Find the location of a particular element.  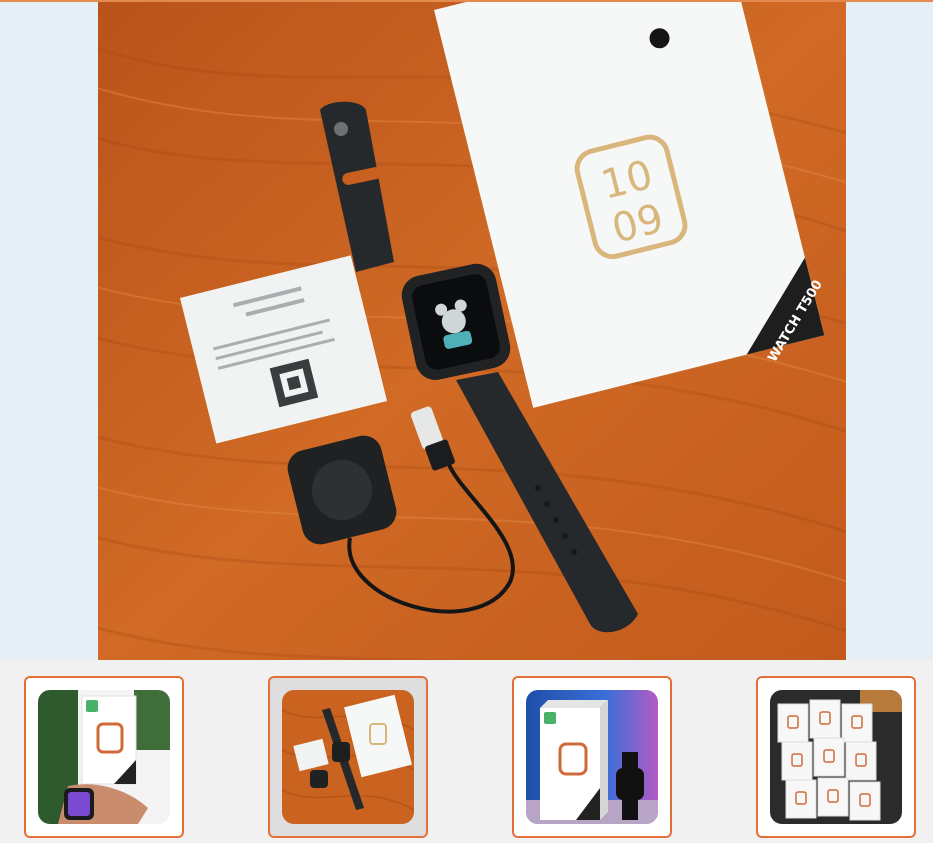

thumbnail-watch-on-wrist-image is located at coordinates (104, 757).